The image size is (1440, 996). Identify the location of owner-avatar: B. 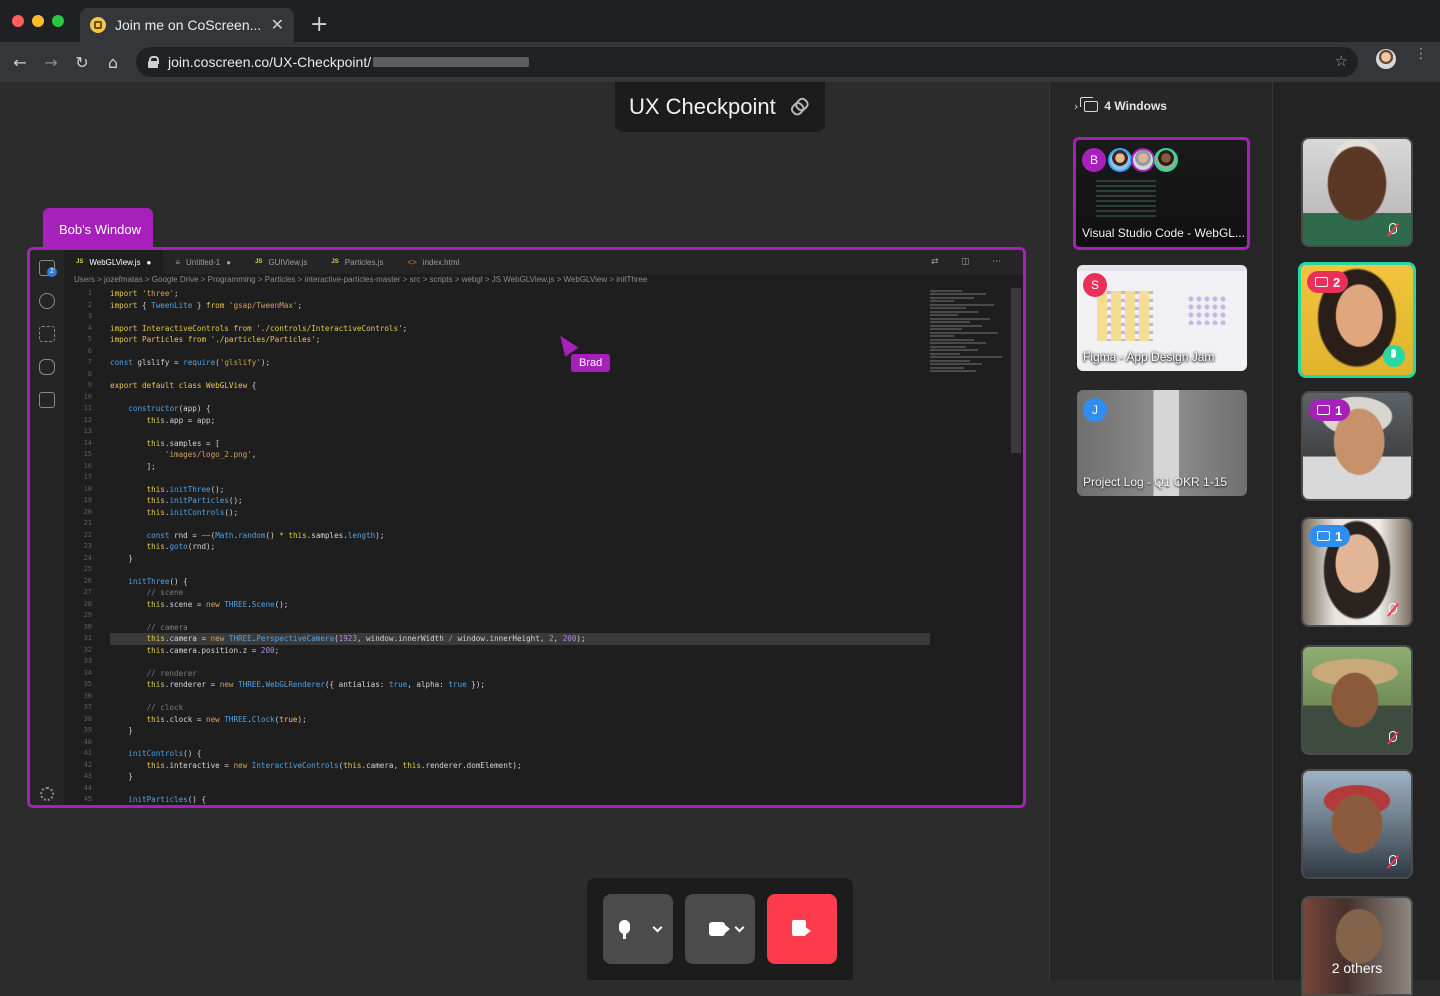
(1094, 160).